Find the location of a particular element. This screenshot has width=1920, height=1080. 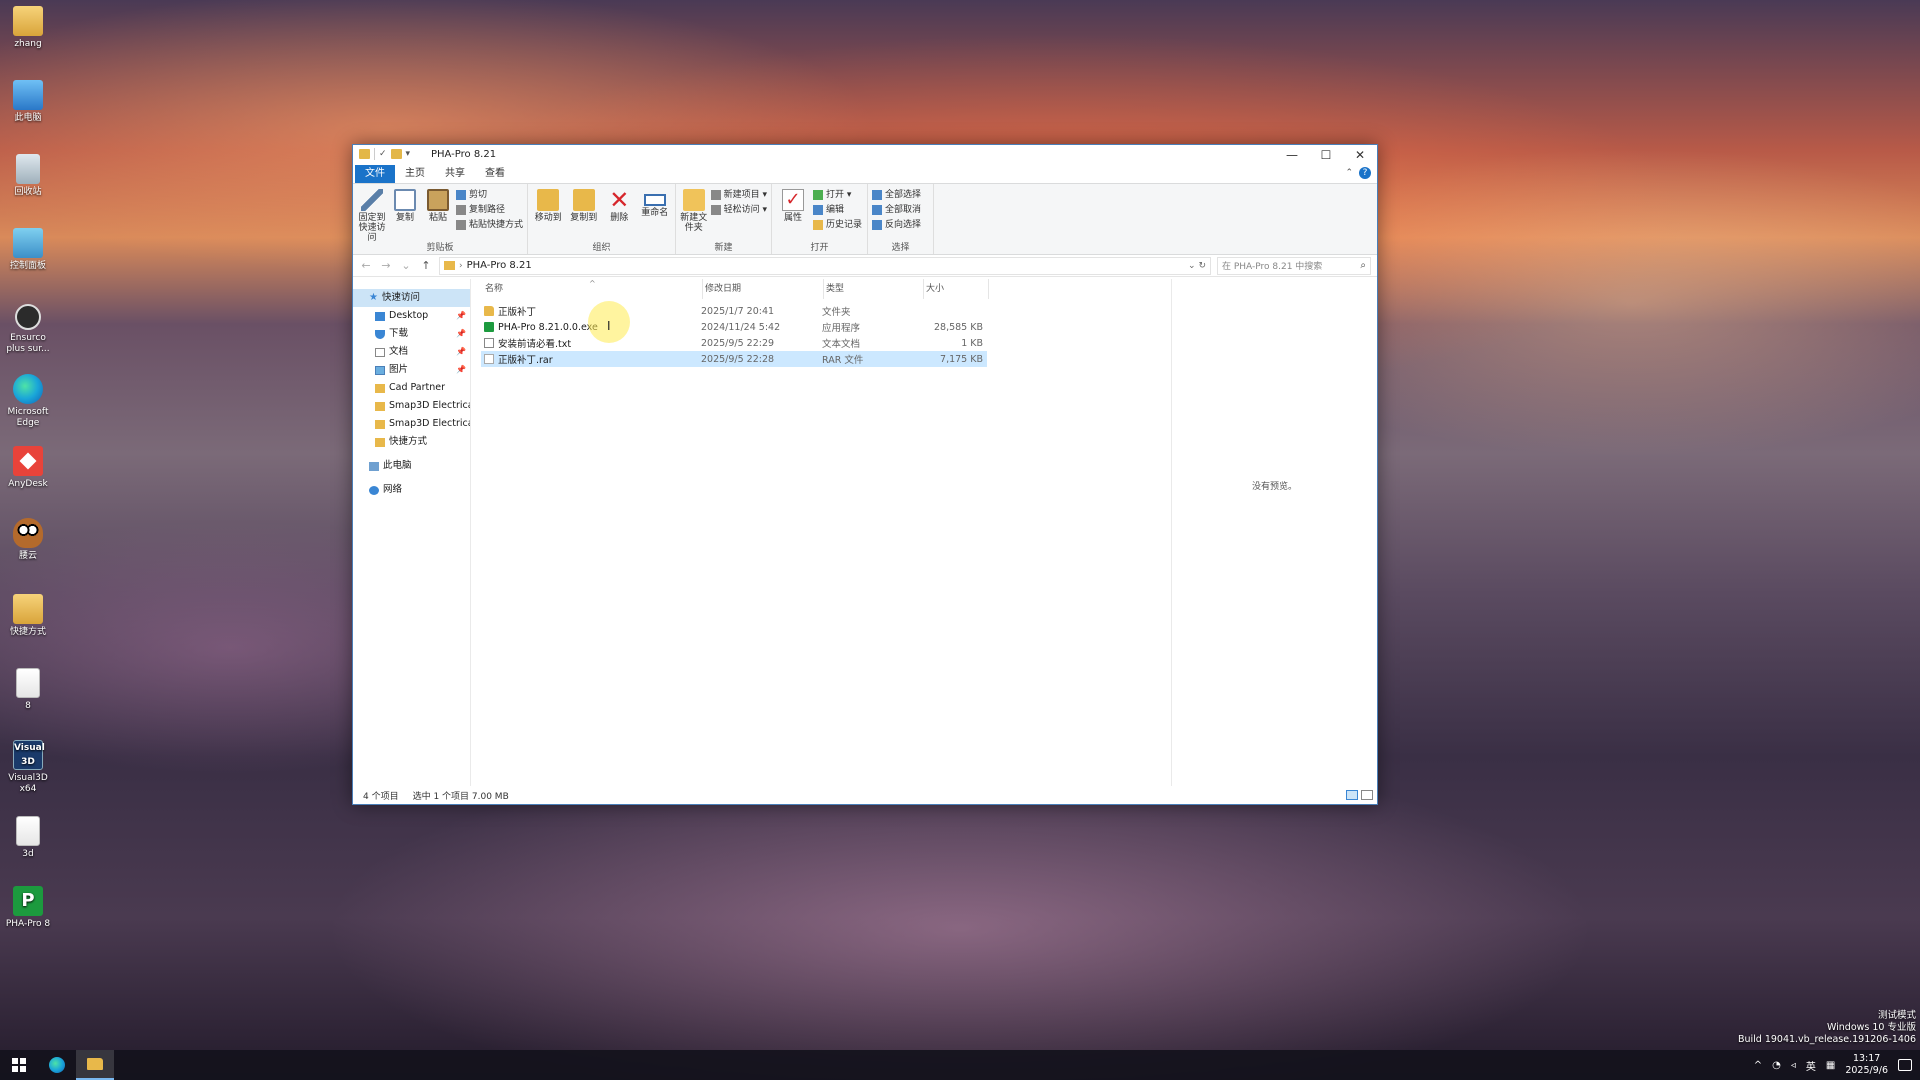

delete-x-icon: ✕ is located at coordinates (619, 200).